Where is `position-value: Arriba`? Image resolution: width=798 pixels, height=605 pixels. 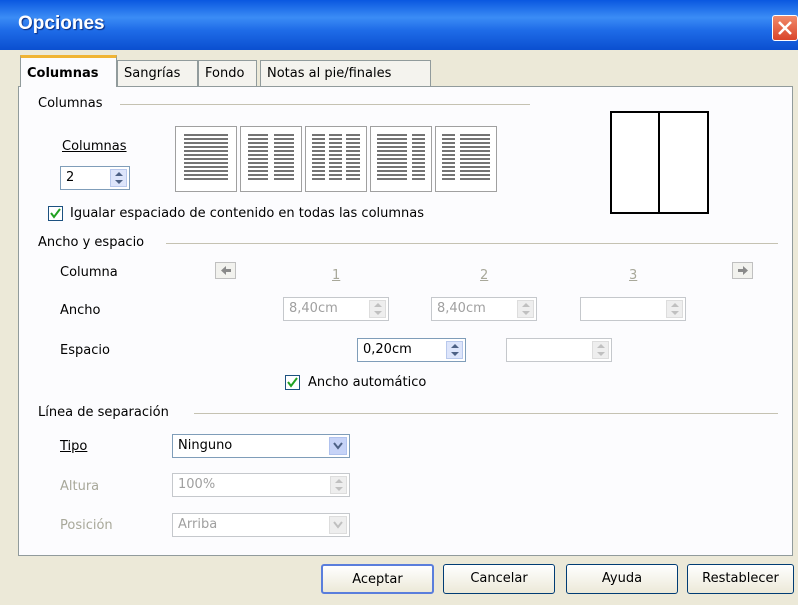
position-value: Arriba is located at coordinates (198, 524).